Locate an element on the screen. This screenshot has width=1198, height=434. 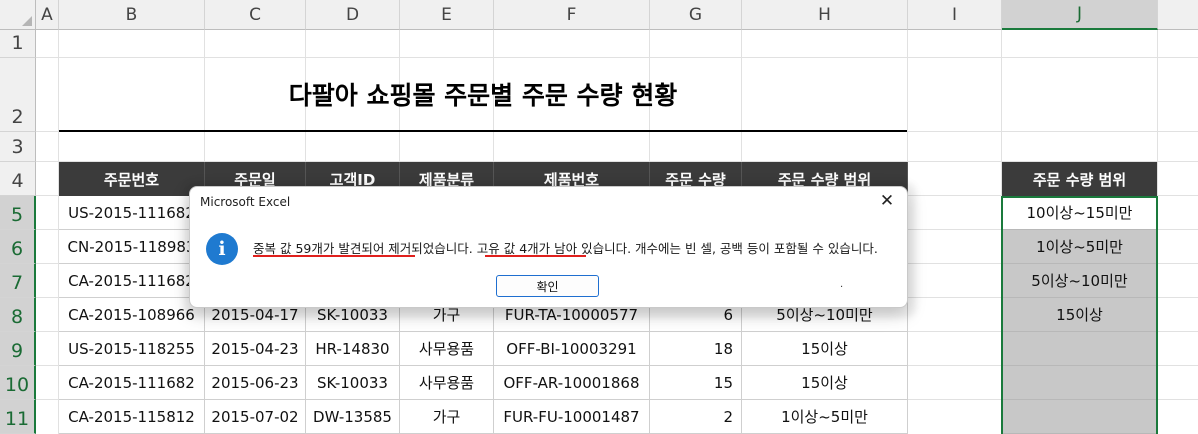
table-cell: CA-2015-111682 is located at coordinates (132, 383).